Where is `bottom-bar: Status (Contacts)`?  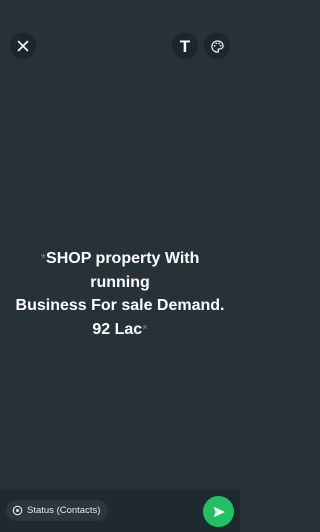 bottom-bar: Status (Contacts) is located at coordinates (120, 511).